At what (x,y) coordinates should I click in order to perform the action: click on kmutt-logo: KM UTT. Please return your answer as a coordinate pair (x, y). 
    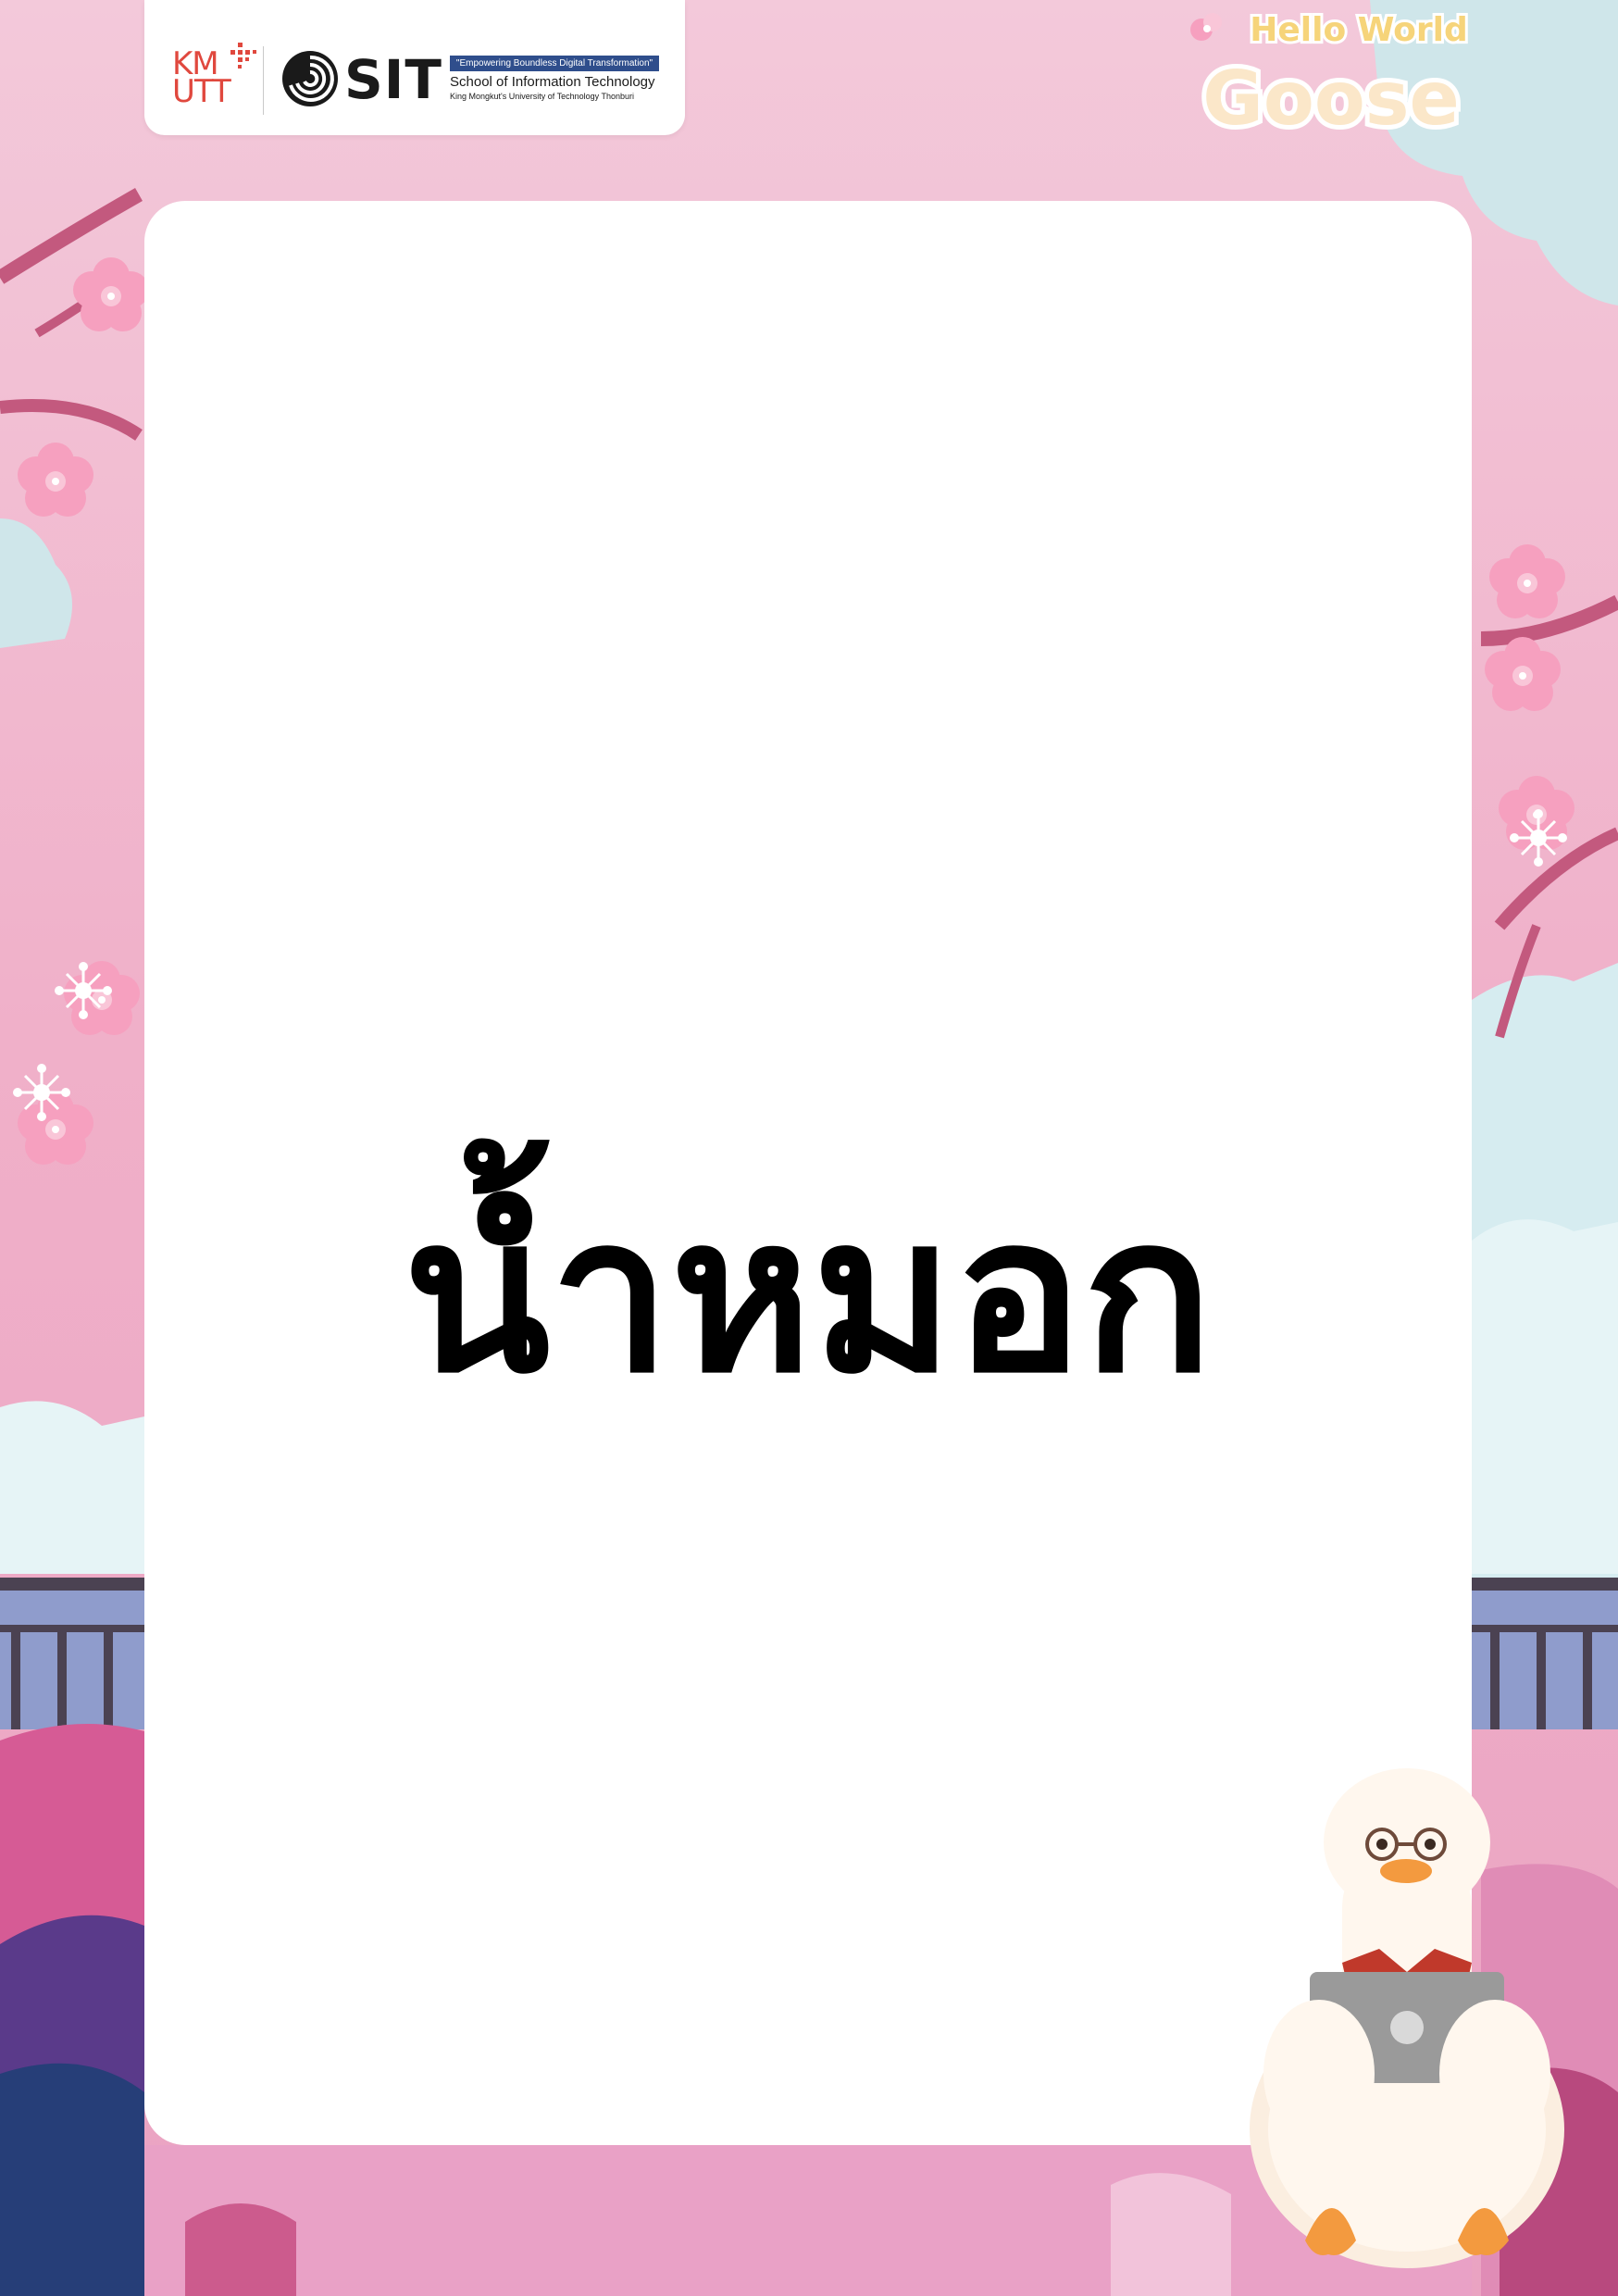
    Looking at the image, I should click on (214, 78).